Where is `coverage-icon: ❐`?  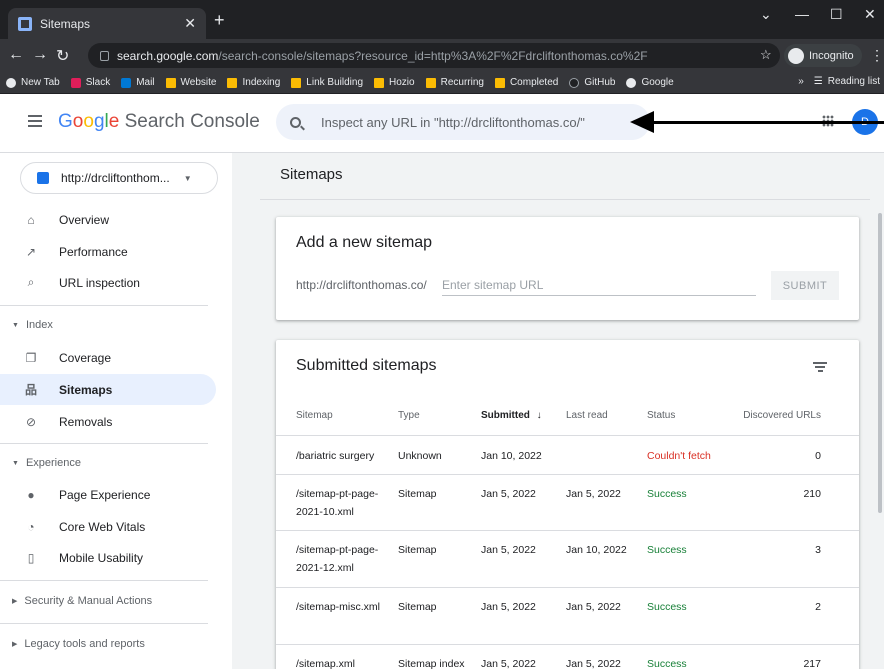
coverage-icon: ❐ is located at coordinates (31, 357).